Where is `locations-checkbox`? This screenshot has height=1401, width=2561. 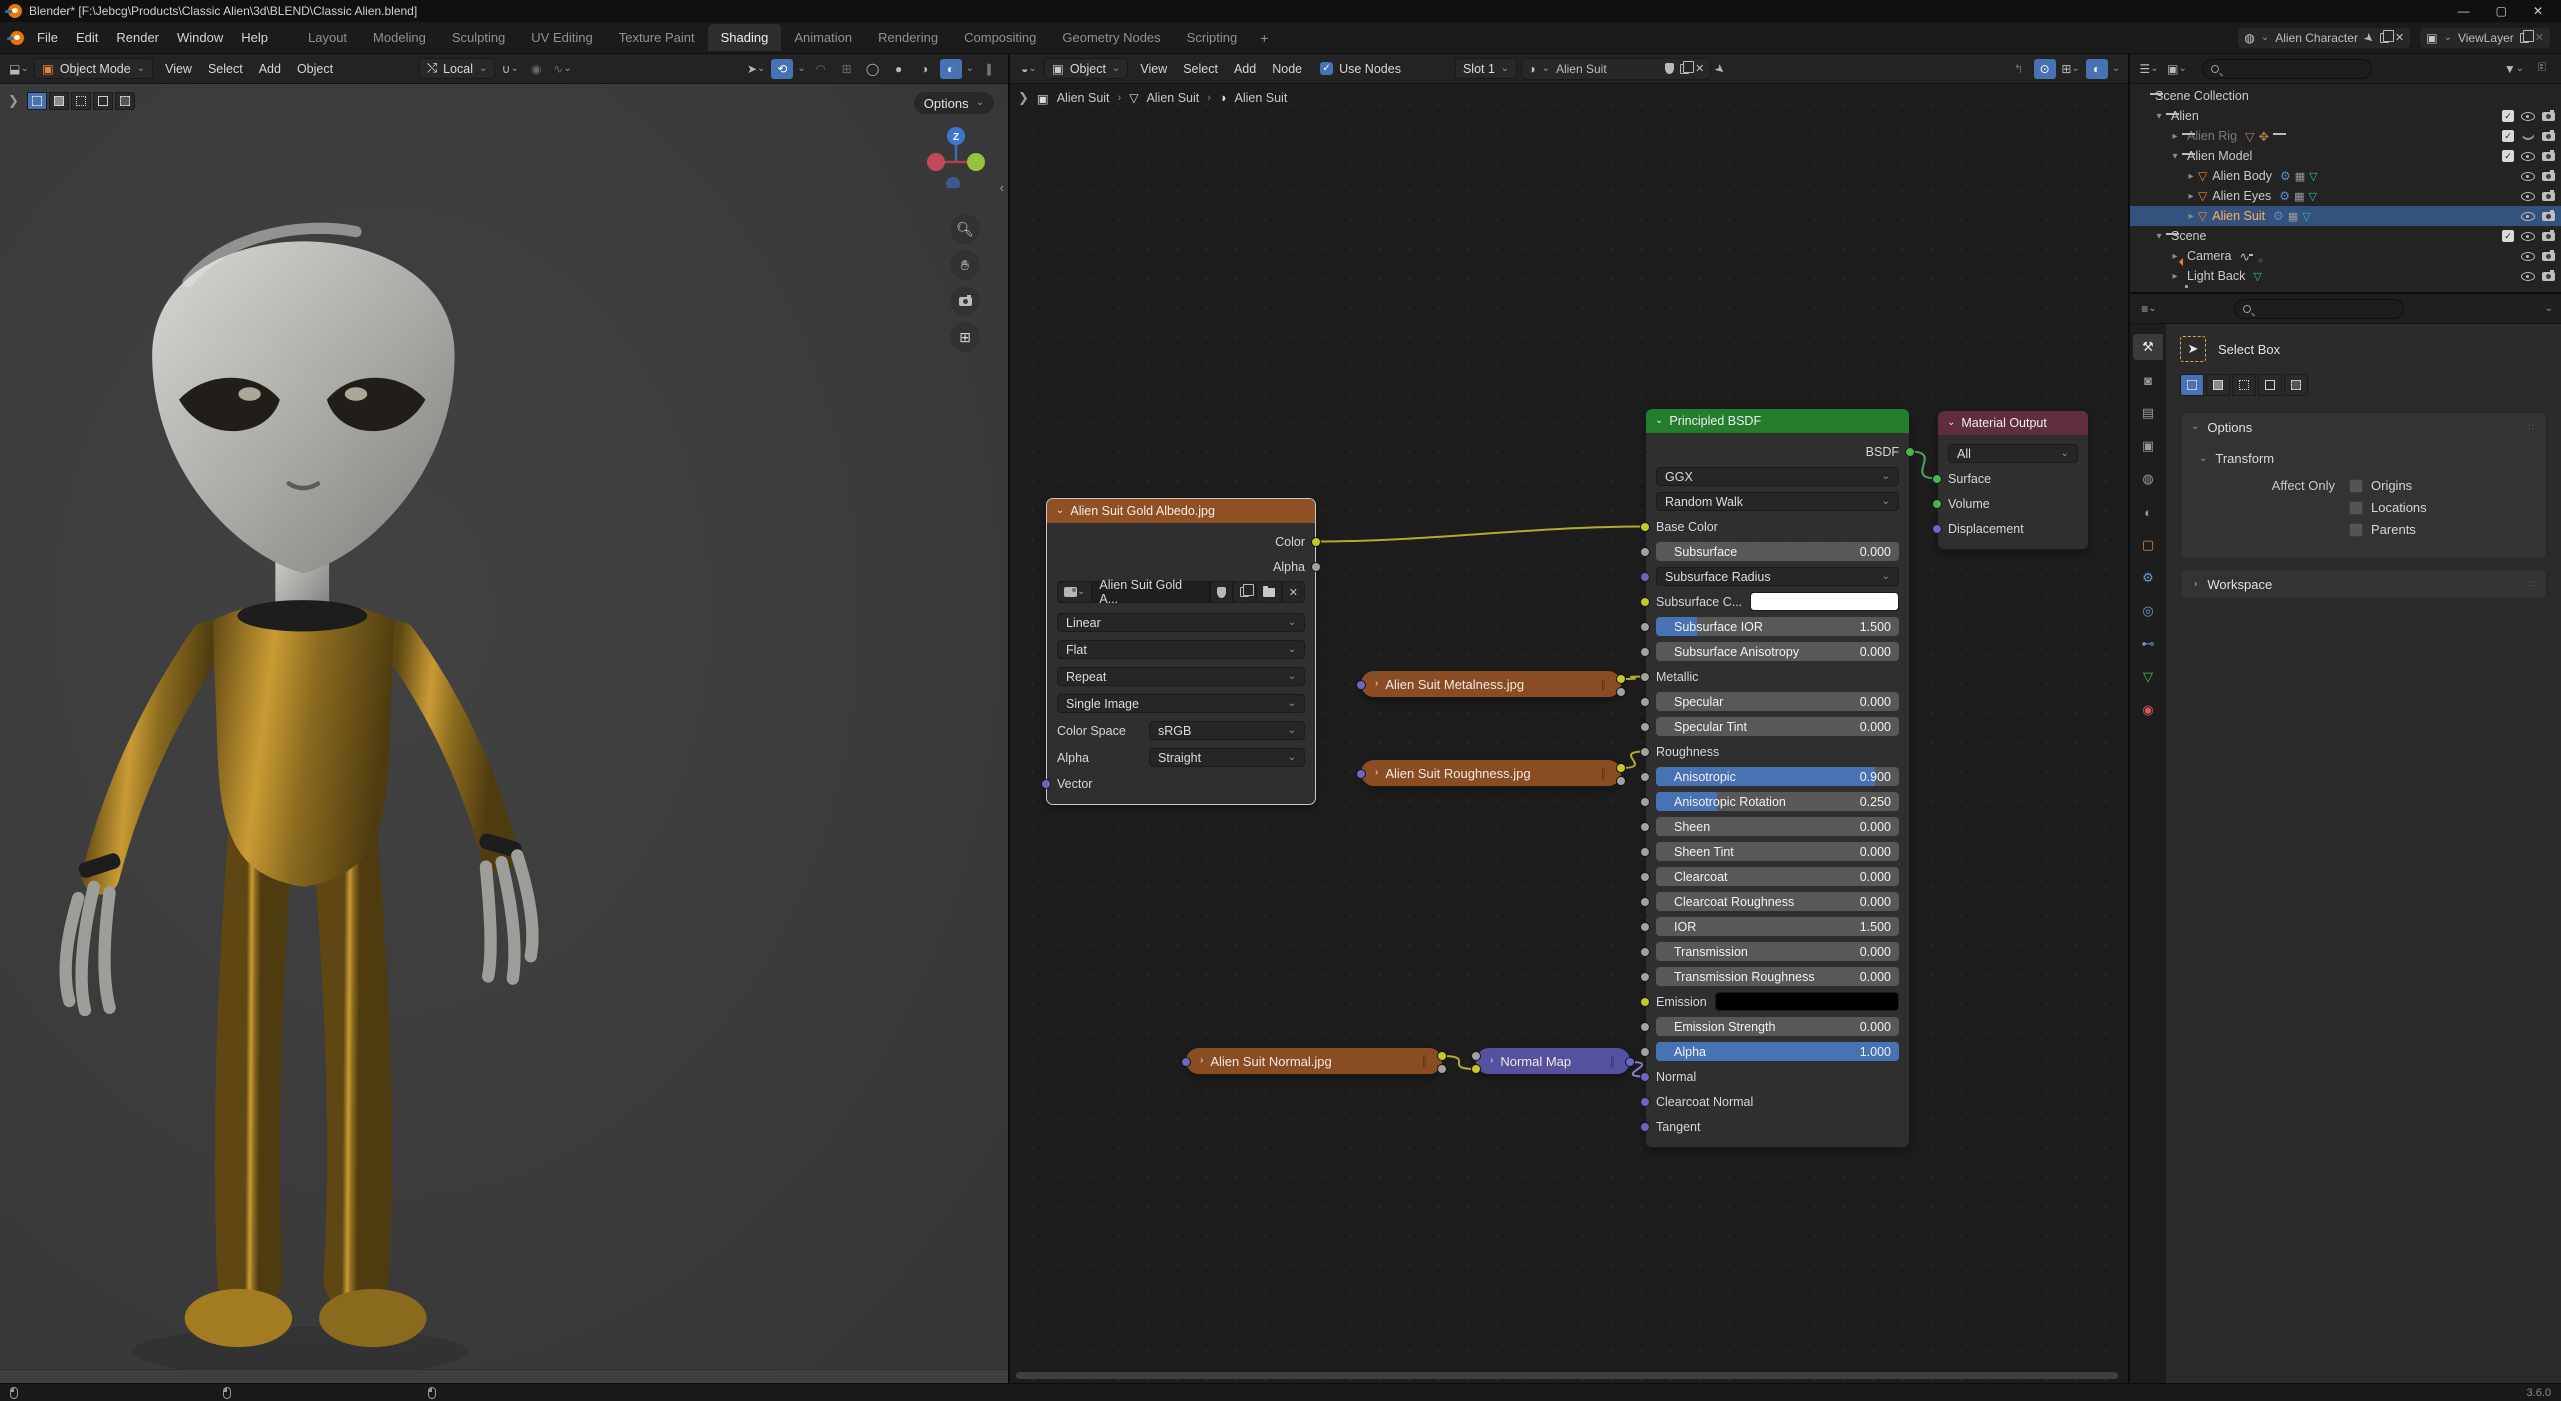
locations-checkbox is located at coordinates (2356, 507).